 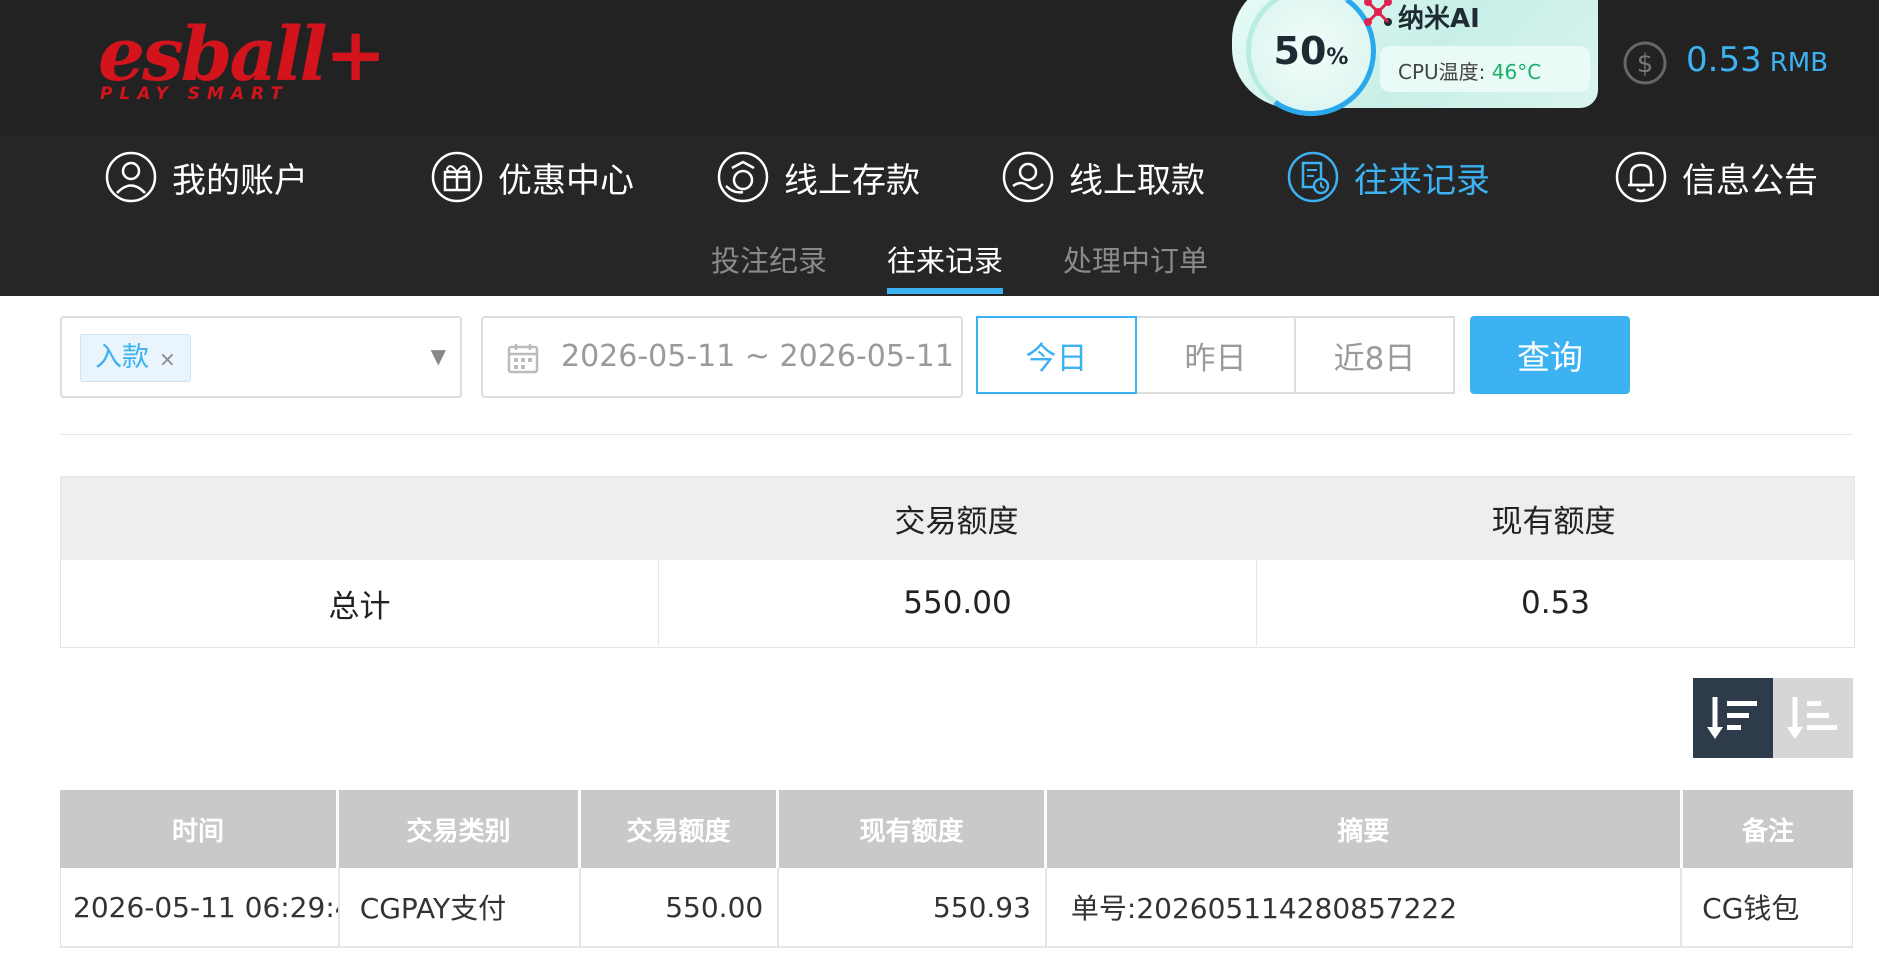 What do you see at coordinates (167, 359) in the screenshot?
I see `tag-remove-icon: ×` at bounding box center [167, 359].